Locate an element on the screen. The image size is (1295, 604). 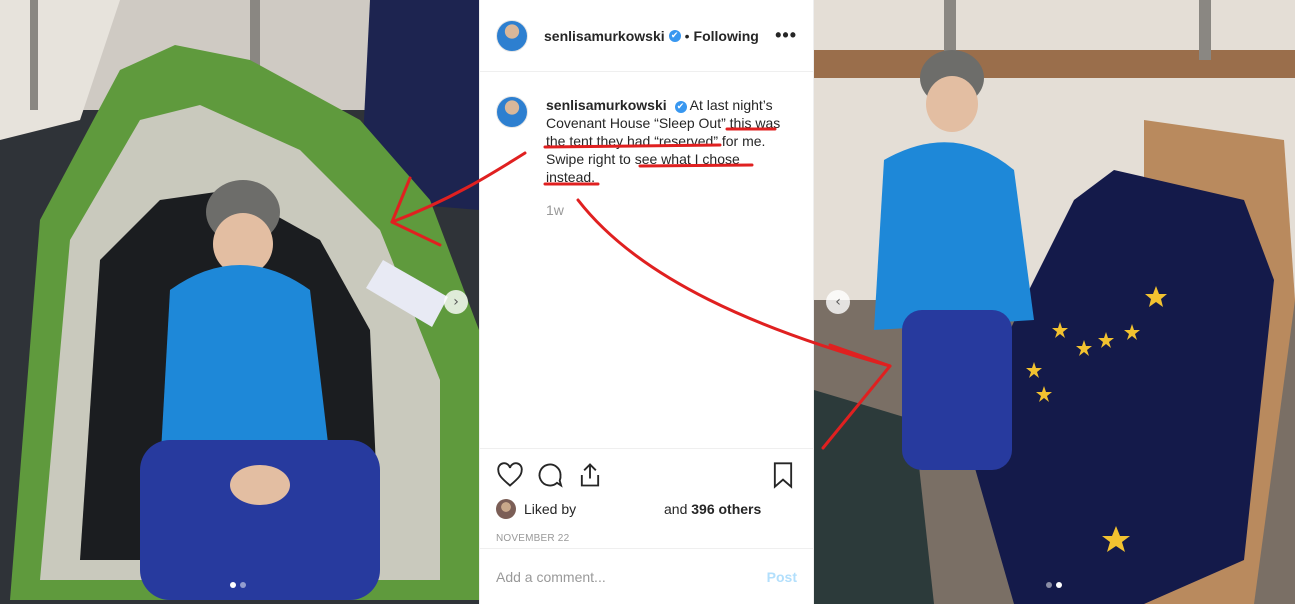
bookmark-icon is located at coordinates (783, 475).